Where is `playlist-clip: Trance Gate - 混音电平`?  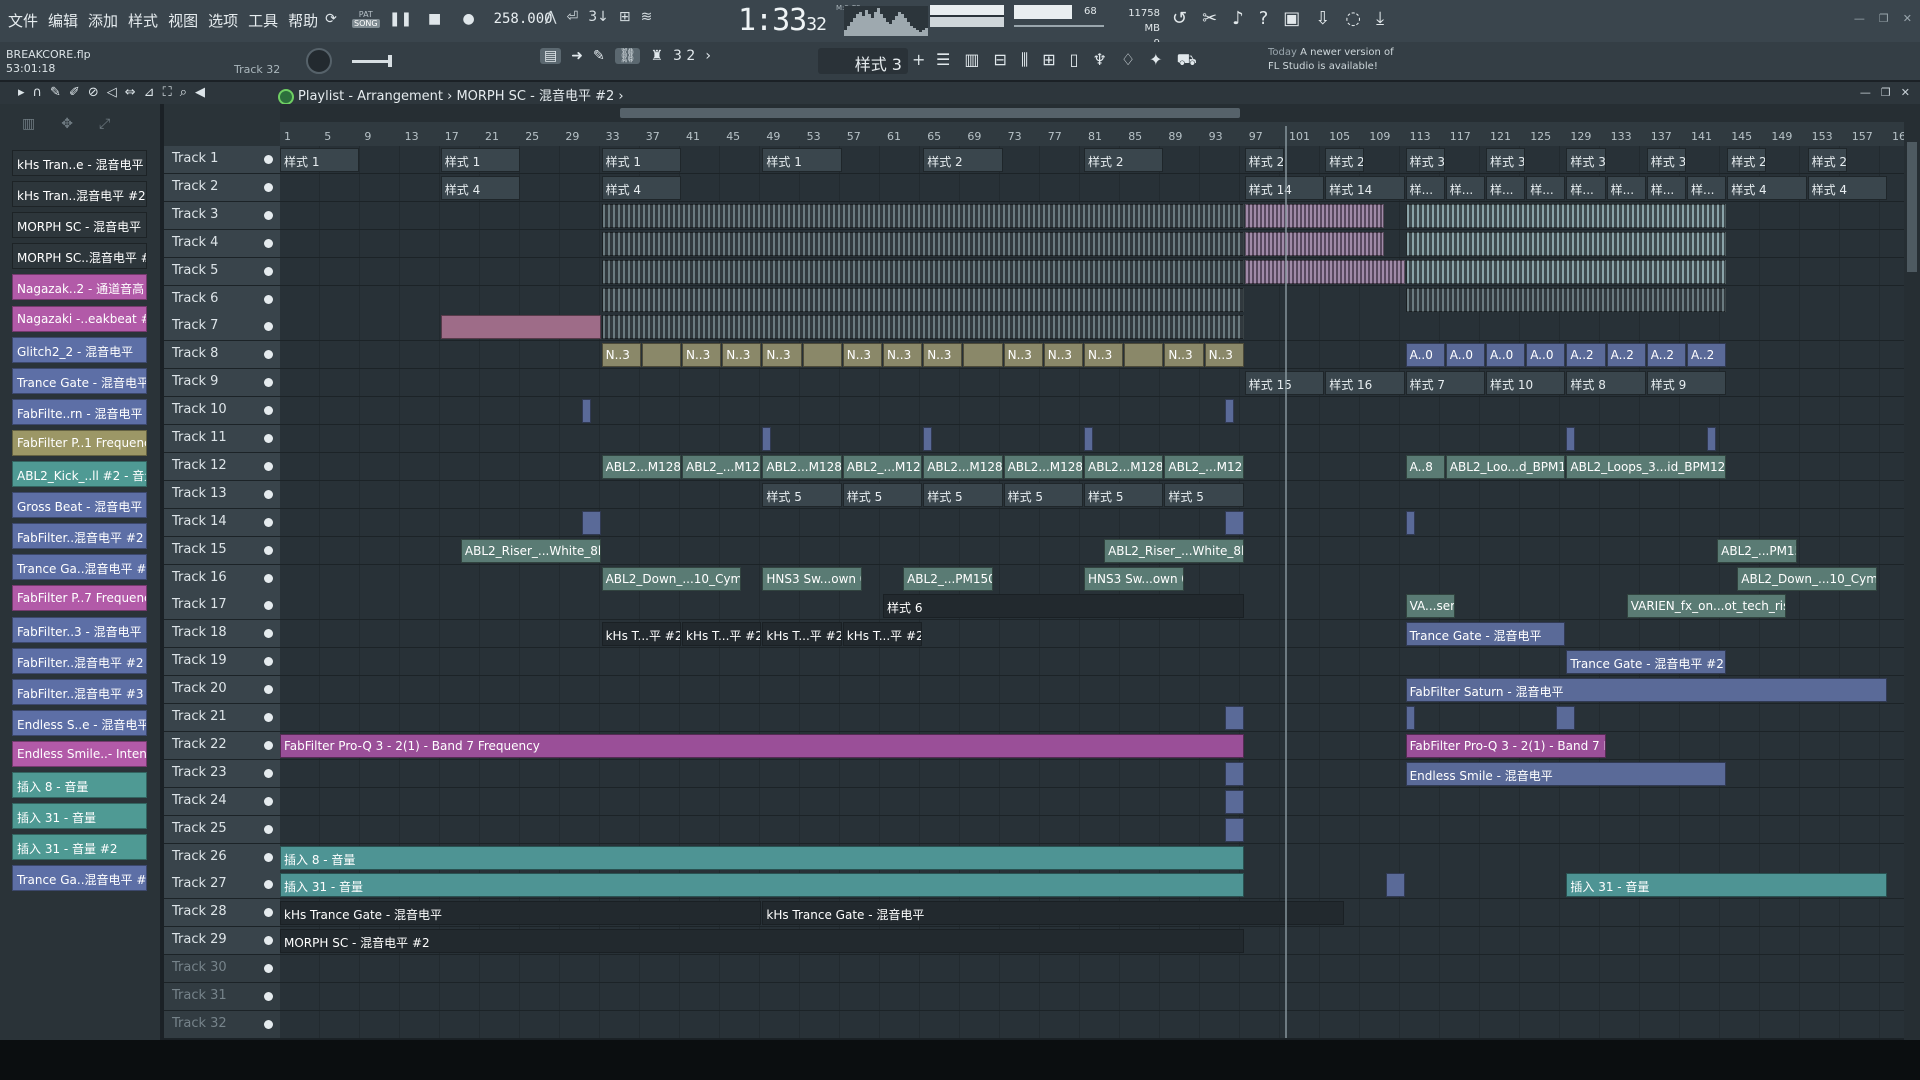
playlist-clip: Trance Gate - 混音电平 is located at coordinates (1485, 634).